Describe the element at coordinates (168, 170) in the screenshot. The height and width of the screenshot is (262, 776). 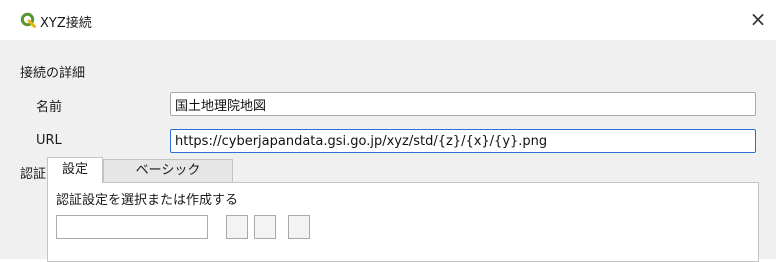
I see `tab-basic: ベーシック` at that location.